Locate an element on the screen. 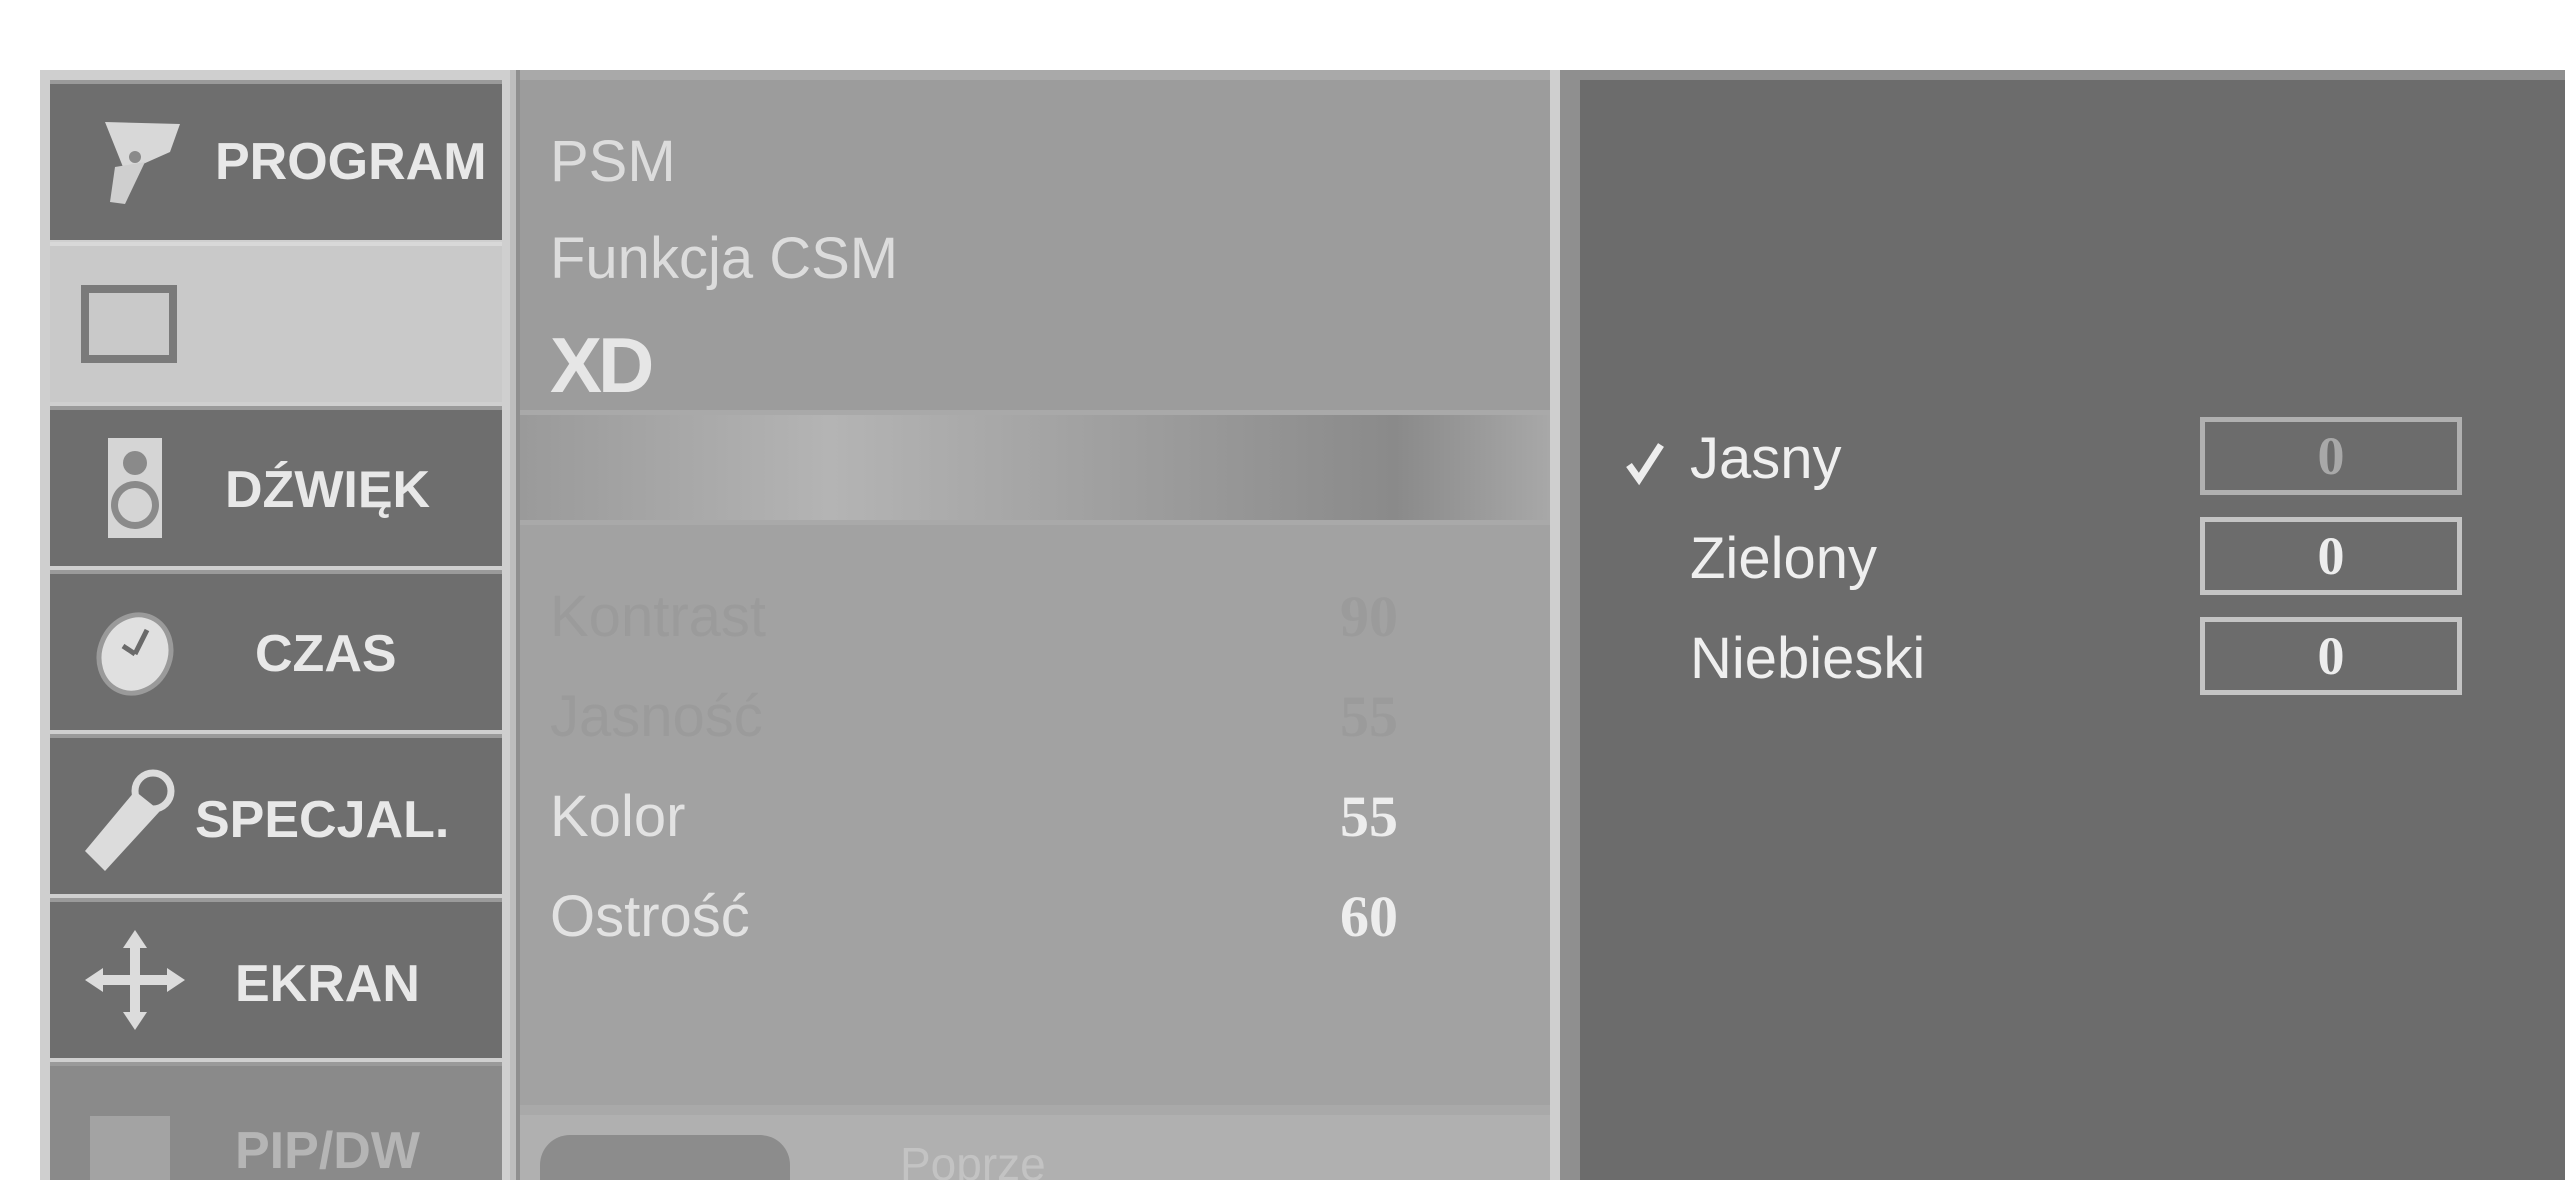 This screenshot has width=2565, height=1180. category-sound: DŹWIĘK is located at coordinates (276, 486).